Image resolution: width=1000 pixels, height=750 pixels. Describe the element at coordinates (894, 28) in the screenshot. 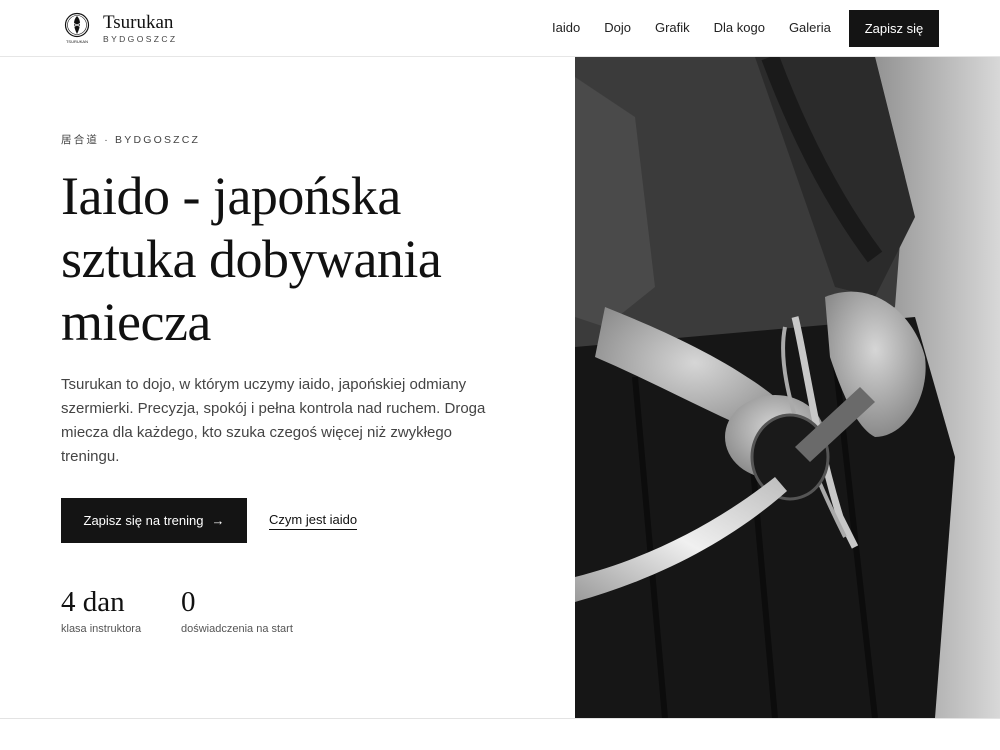

I see `signup-button: Zapisz się` at that location.